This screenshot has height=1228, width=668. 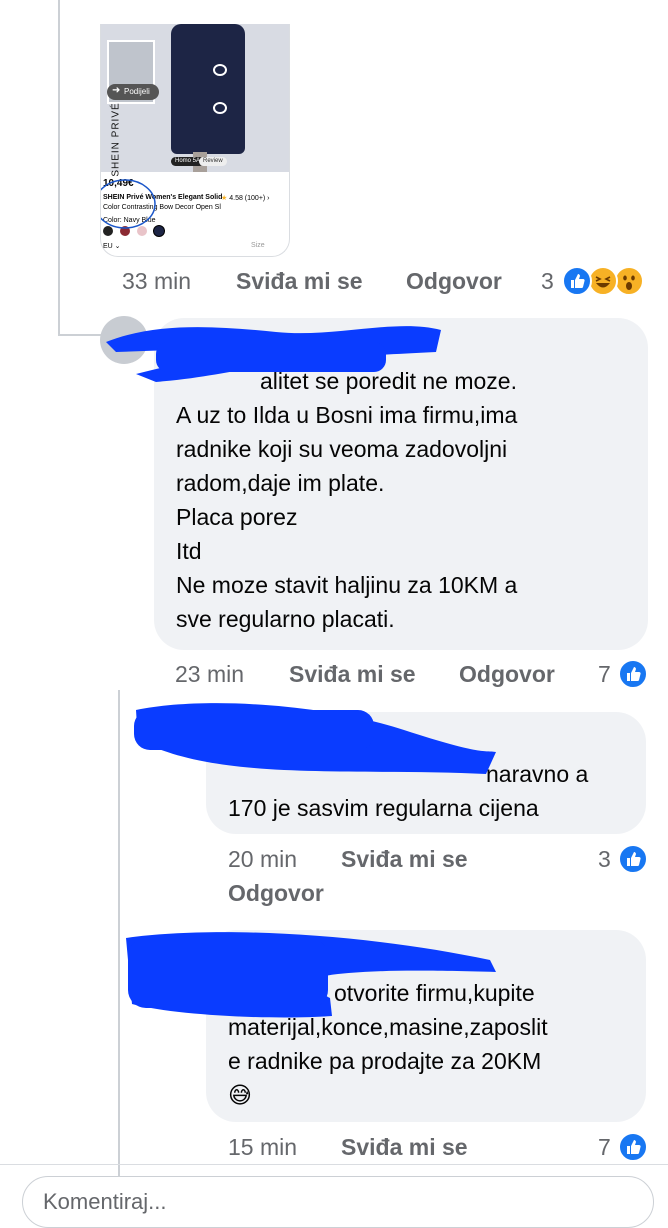 What do you see at coordinates (209, 674) in the screenshot?
I see `comment-time: 23 min` at bounding box center [209, 674].